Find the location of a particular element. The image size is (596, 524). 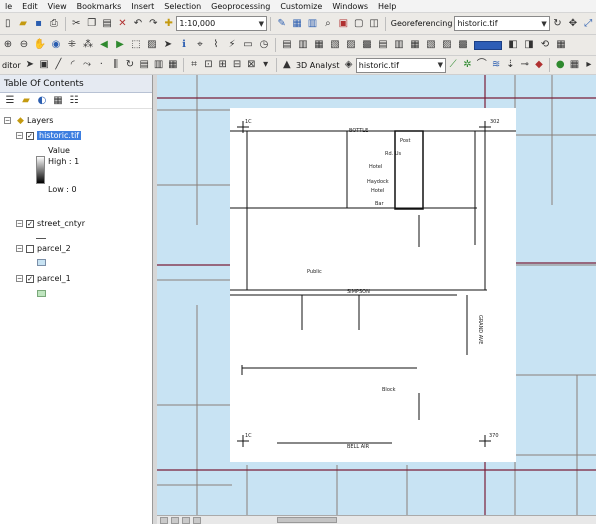

menu-selection: Selection is located at coordinates (182, 6).